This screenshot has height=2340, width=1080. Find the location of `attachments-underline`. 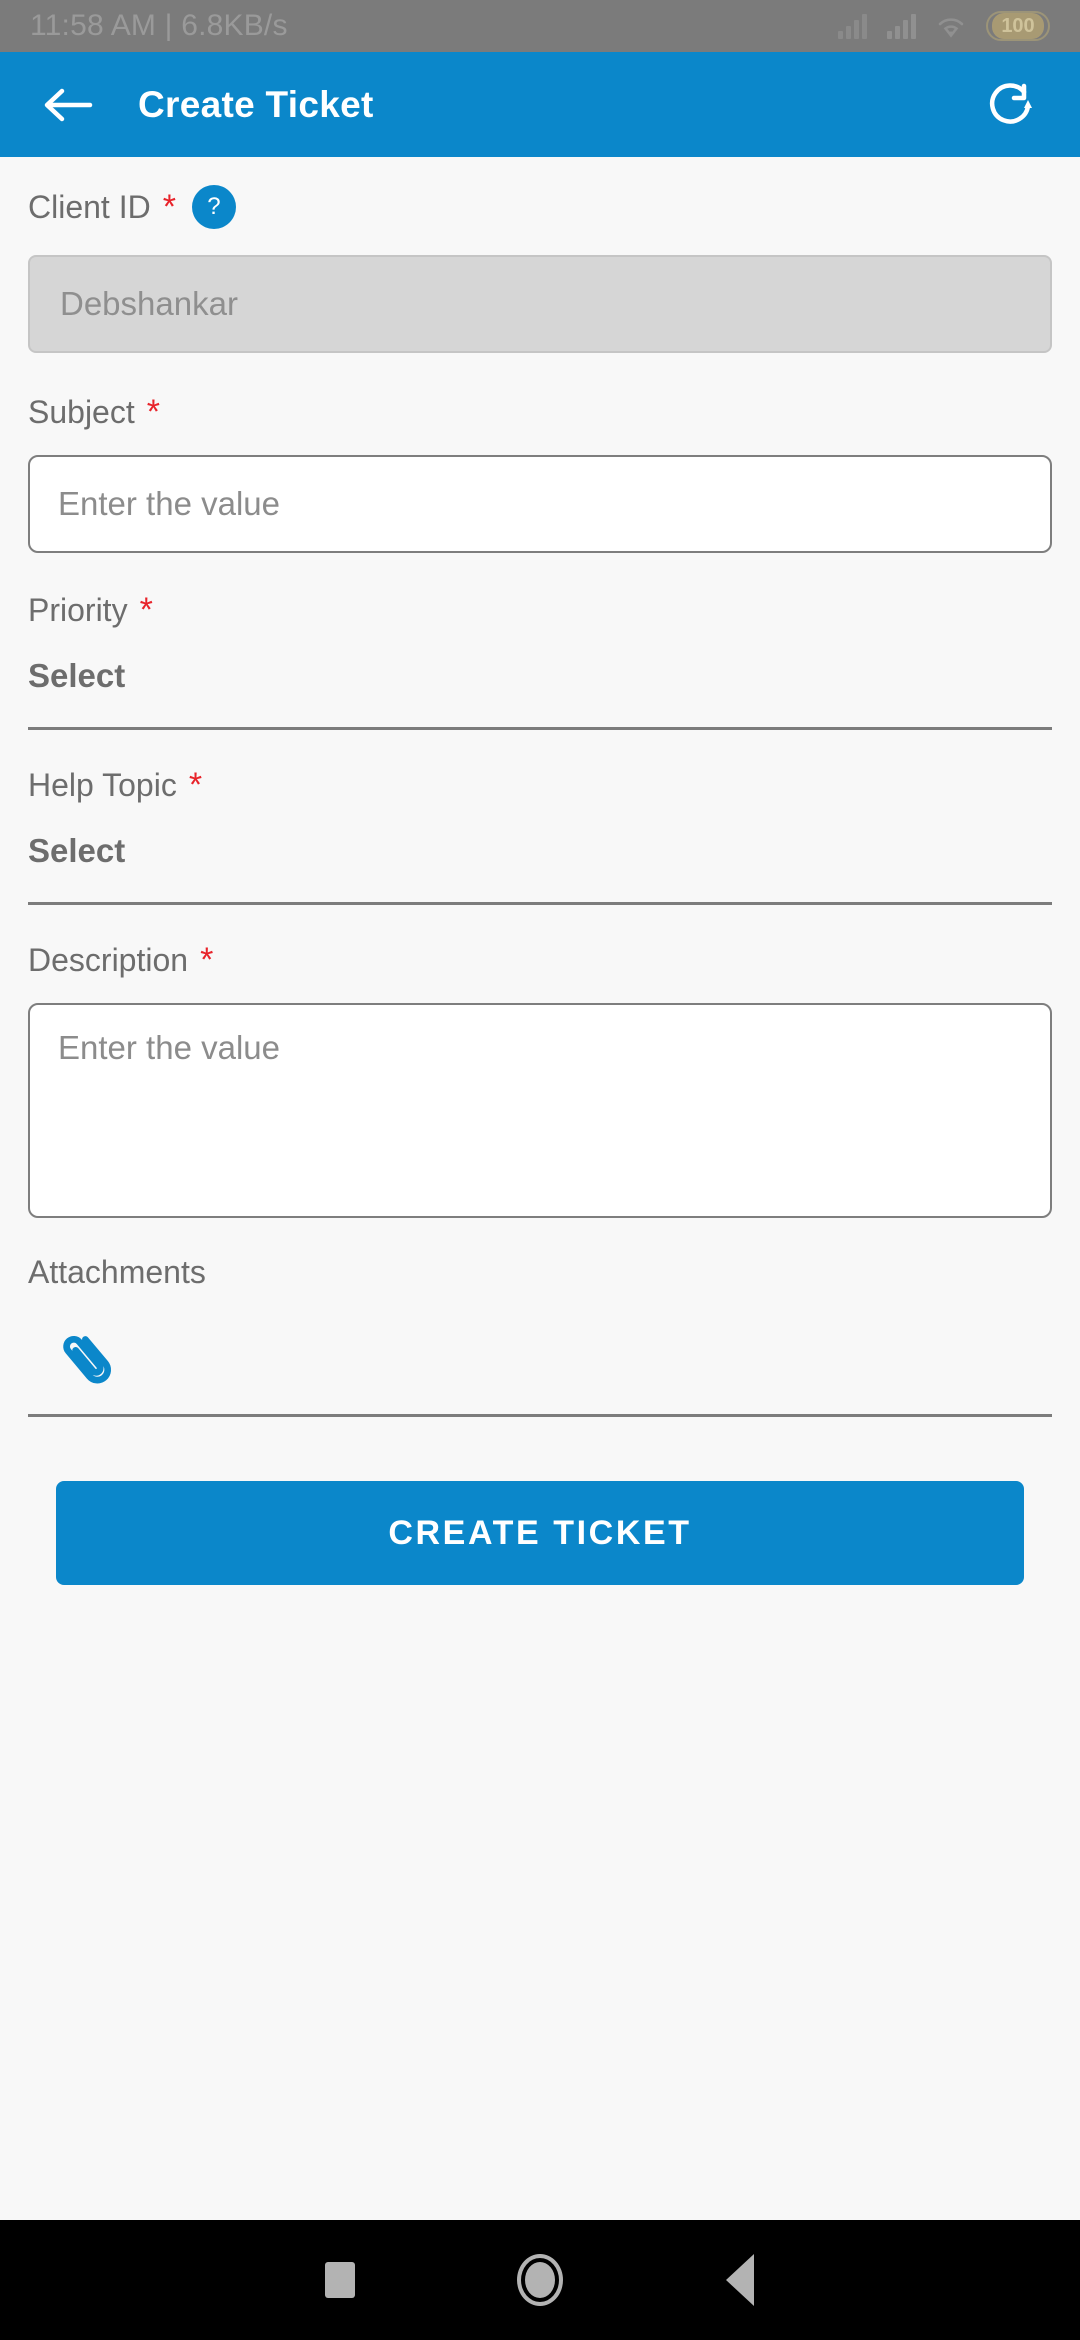

attachments-underline is located at coordinates (540, 1415).